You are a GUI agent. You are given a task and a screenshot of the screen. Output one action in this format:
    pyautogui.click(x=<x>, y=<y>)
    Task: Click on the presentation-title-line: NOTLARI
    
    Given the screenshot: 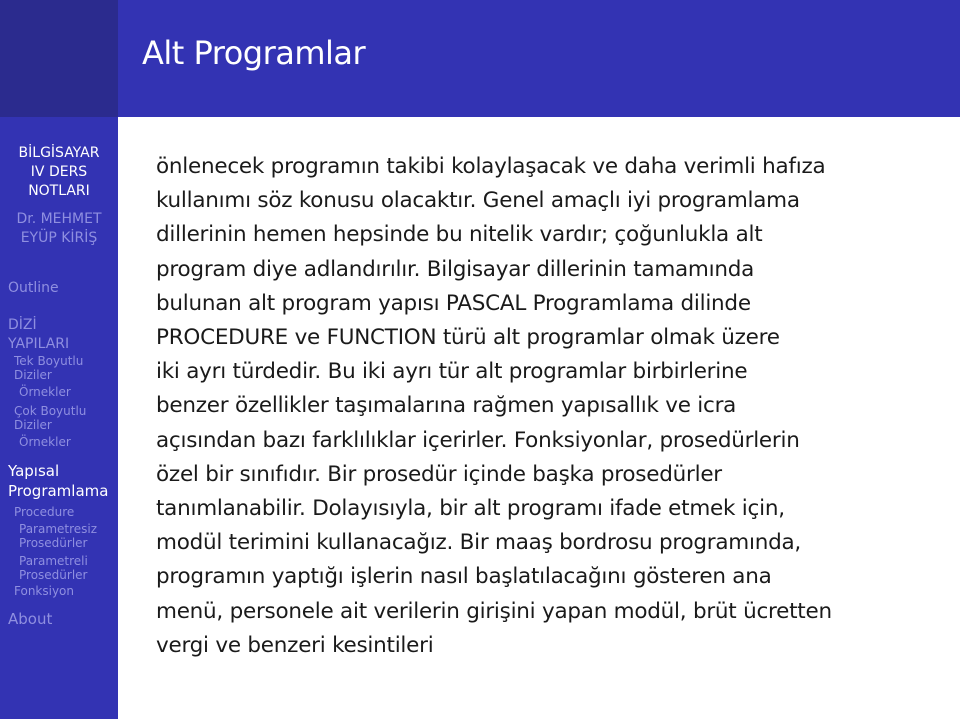 What is the action you would take?
    pyautogui.click(x=59, y=191)
    